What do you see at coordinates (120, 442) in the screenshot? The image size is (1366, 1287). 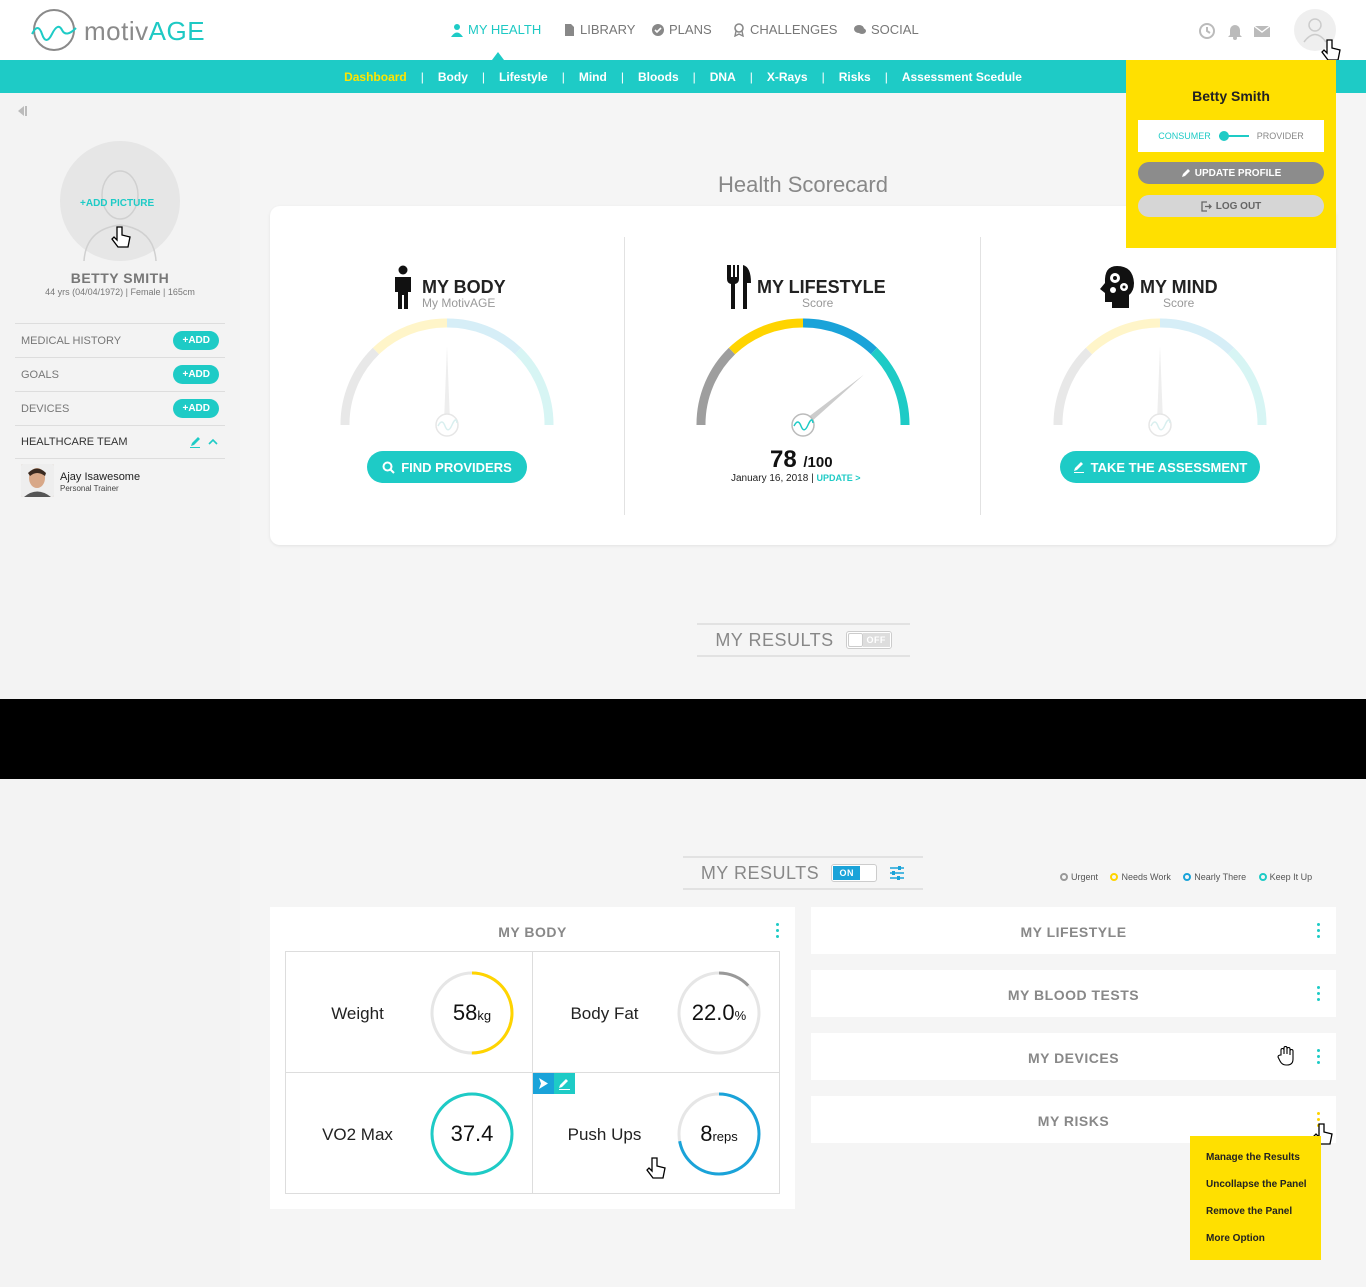 I see `healthcare-team-row: HEALTHCARE TEAM` at bounding box center [120, 442].